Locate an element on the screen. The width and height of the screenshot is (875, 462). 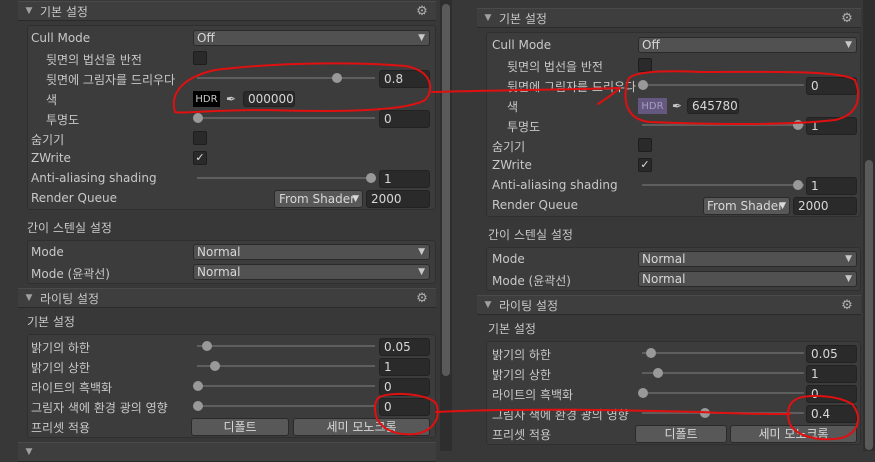
right-scrollbar is located at coordinates (869, 225).